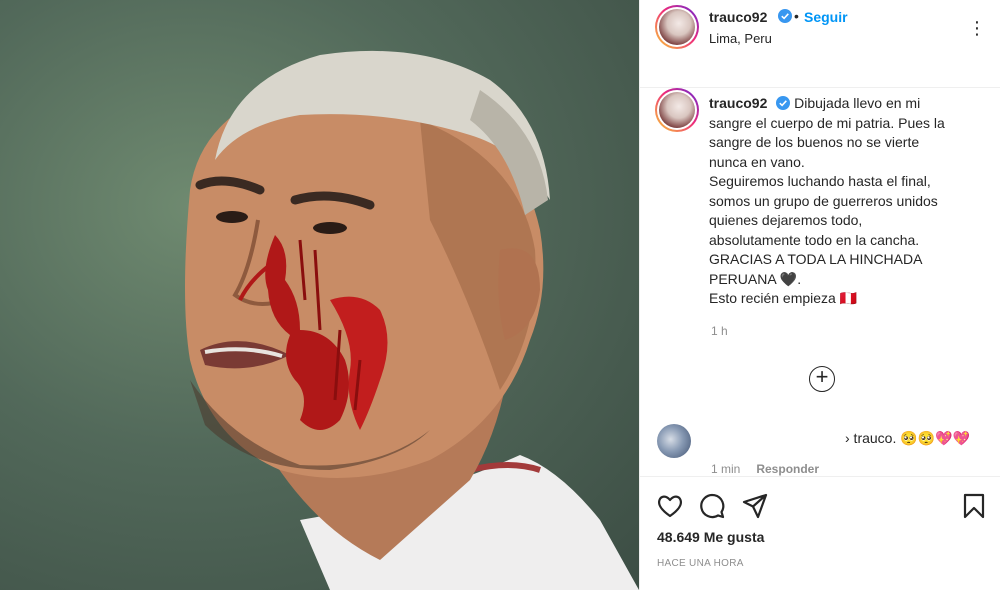  What do you see at coordinates (827, 122) in the screenshot?
I see `caption-line: sangre el cuerpo de mi patria. Pues la` at bounding box center [827, 122].